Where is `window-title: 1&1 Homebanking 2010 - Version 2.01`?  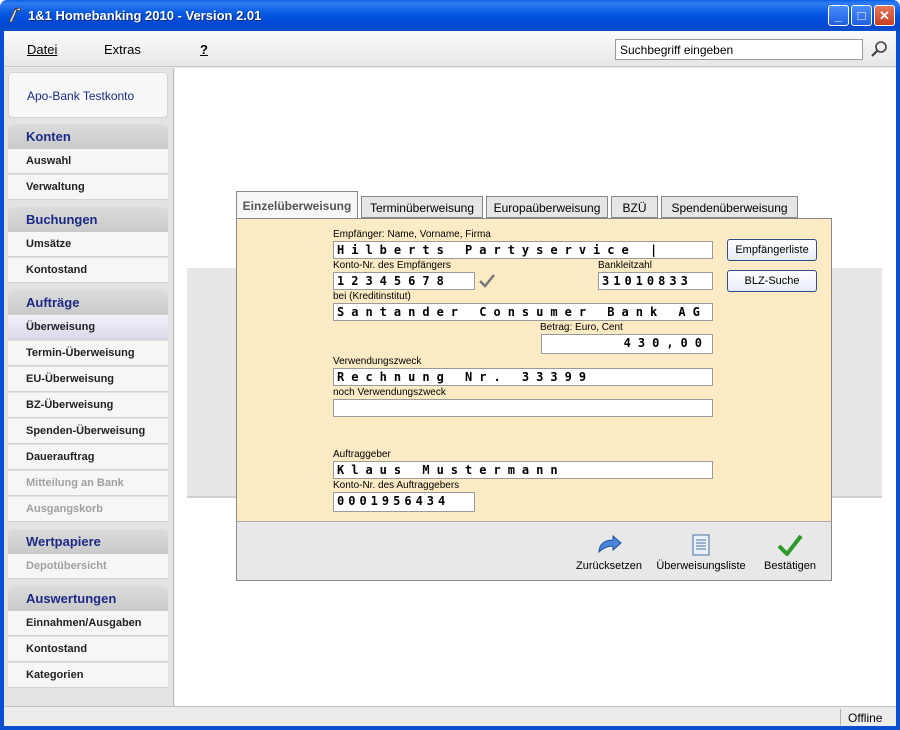
window-title: 1&1 Homebanking 2010 - Version 2.01 is located at coordinates (145, 15).